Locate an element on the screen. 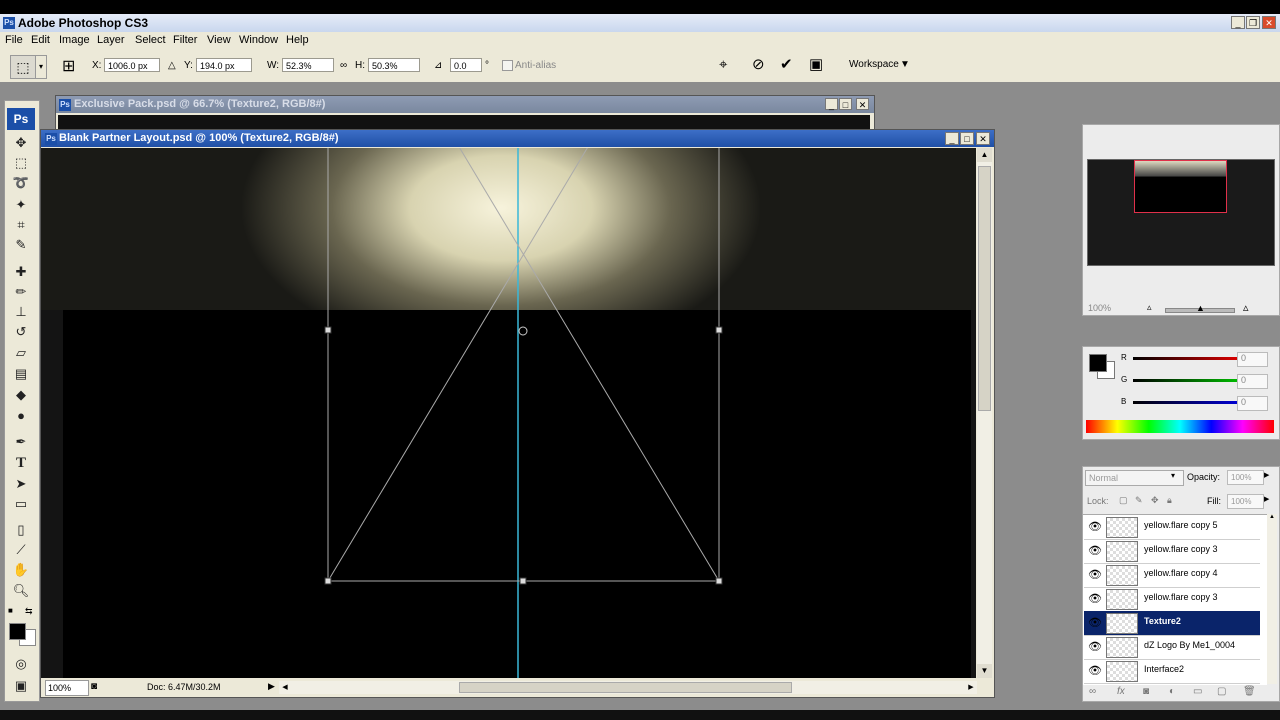 Image resolution: width=1280 pixels, height=720 pixels. photoshop-logo-icon: Ps is located at coordinates (21, 119).